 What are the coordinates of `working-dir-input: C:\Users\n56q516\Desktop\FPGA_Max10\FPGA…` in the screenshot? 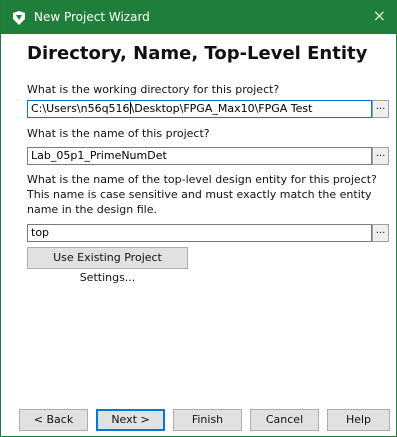 It's located at (199, 109).